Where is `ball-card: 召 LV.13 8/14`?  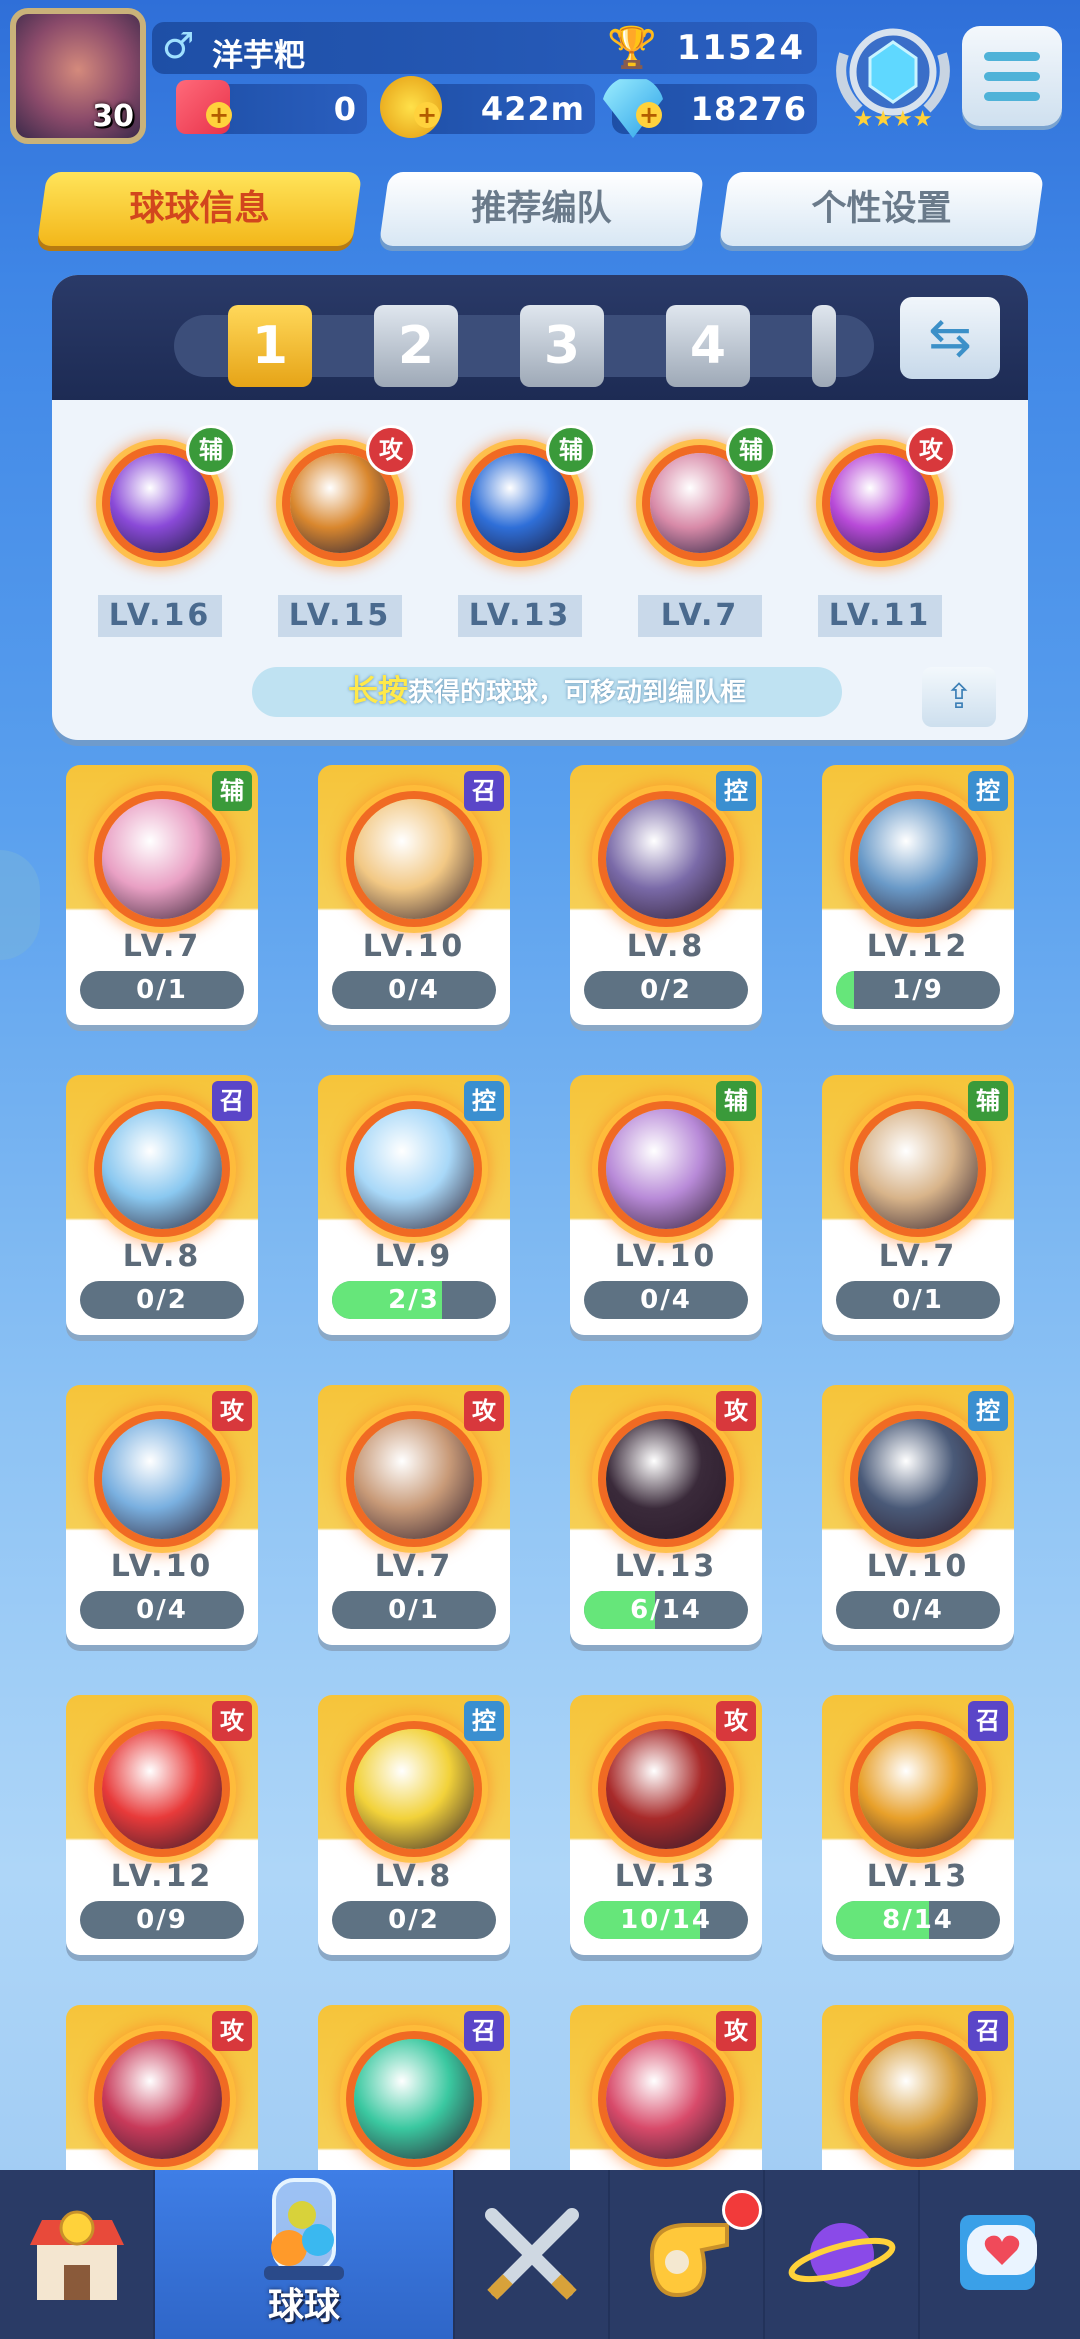
ball-card: 召 LV.13 8/14 is located at coordinates (918, 1825).